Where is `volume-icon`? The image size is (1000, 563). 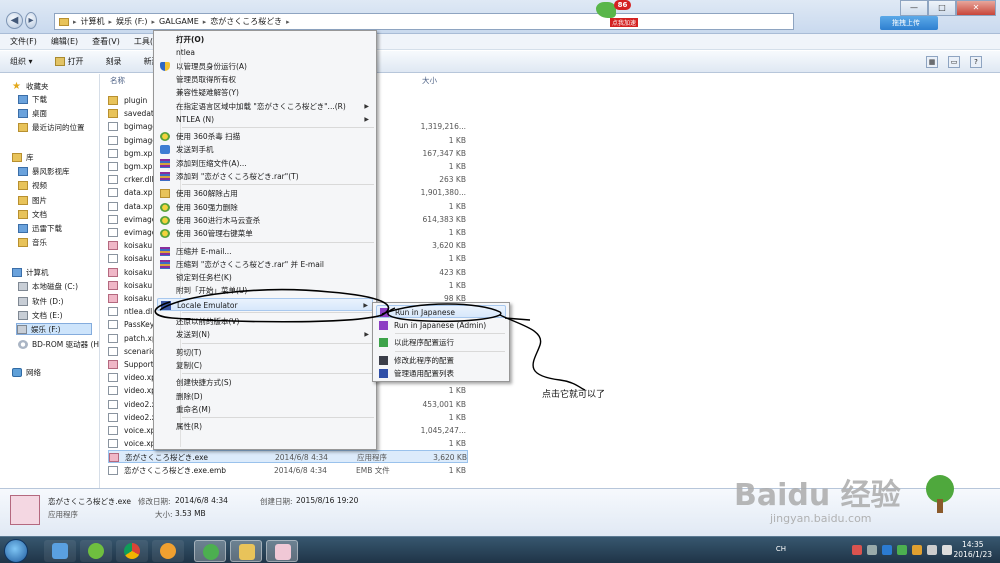 volume-icon is located at coordinates (947, 550).